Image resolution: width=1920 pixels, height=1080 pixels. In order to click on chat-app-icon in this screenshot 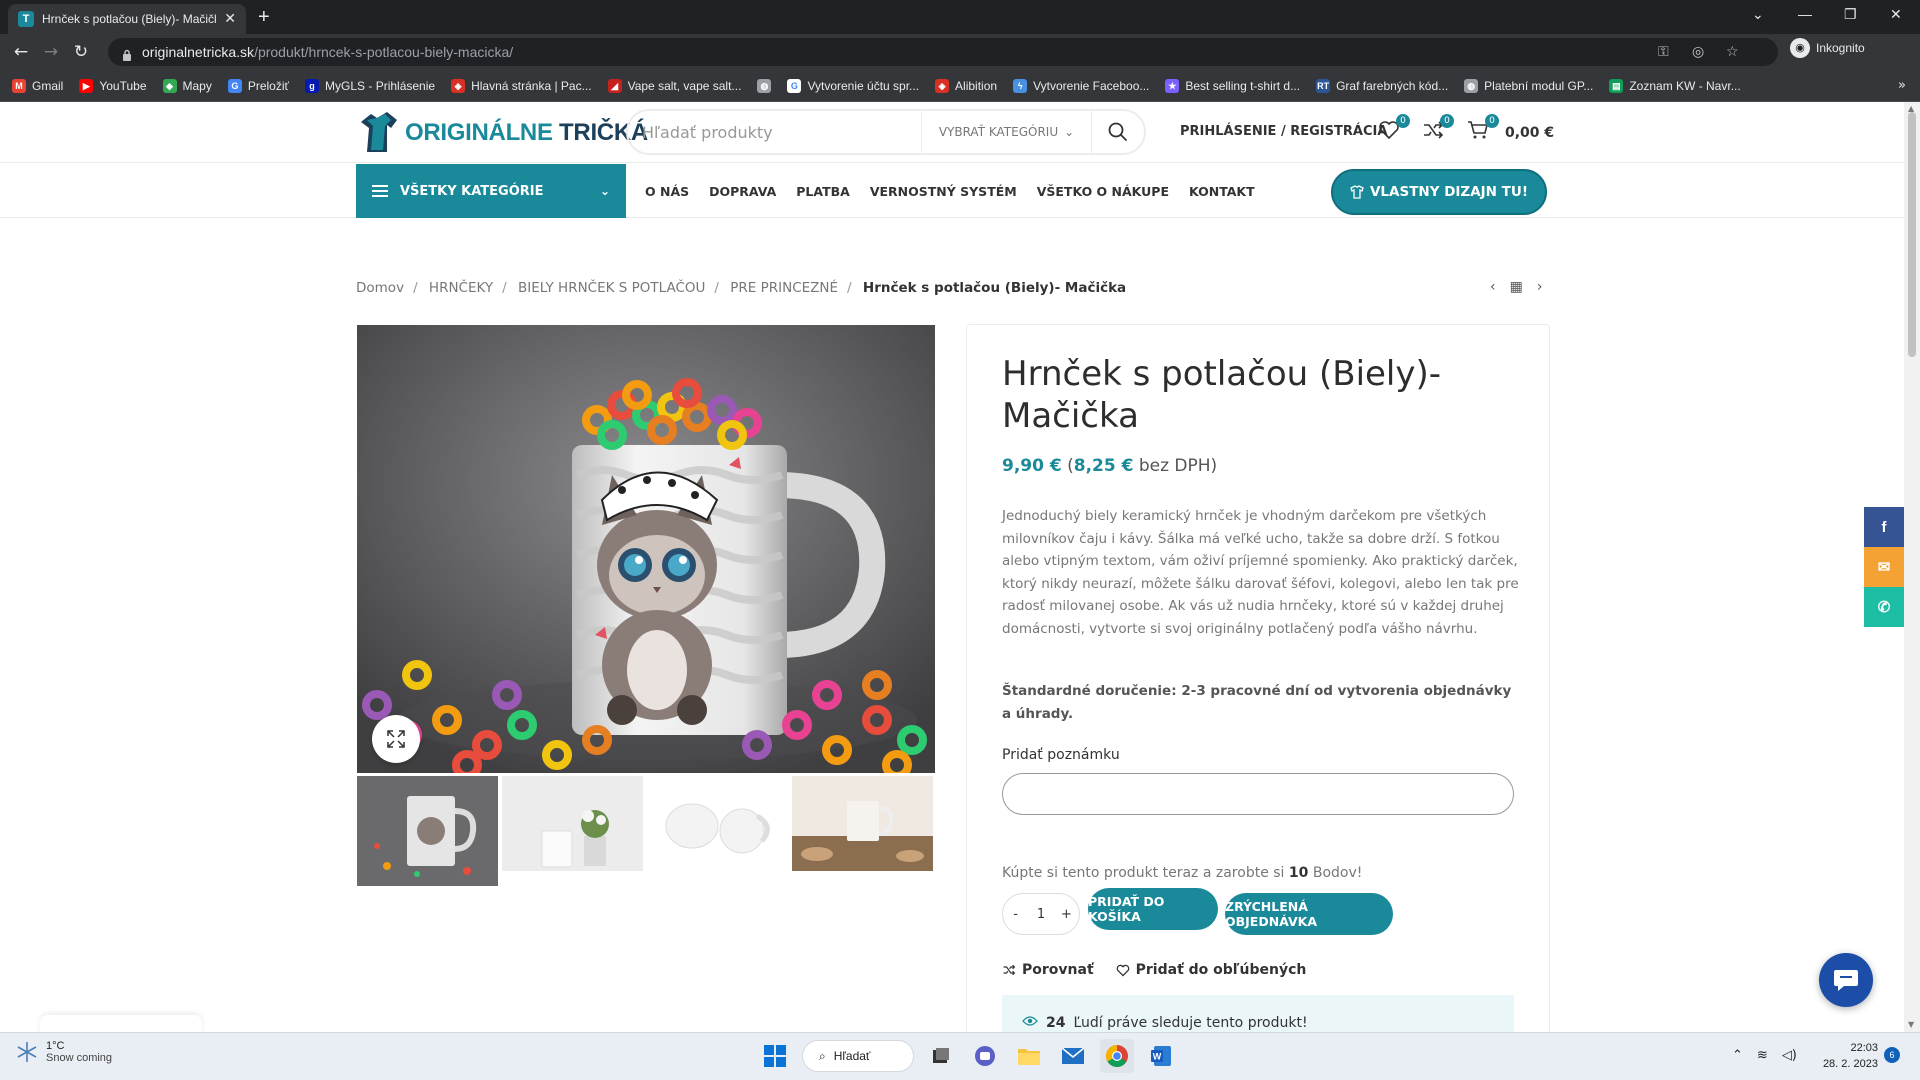, I will do `click(985, 1056)`.